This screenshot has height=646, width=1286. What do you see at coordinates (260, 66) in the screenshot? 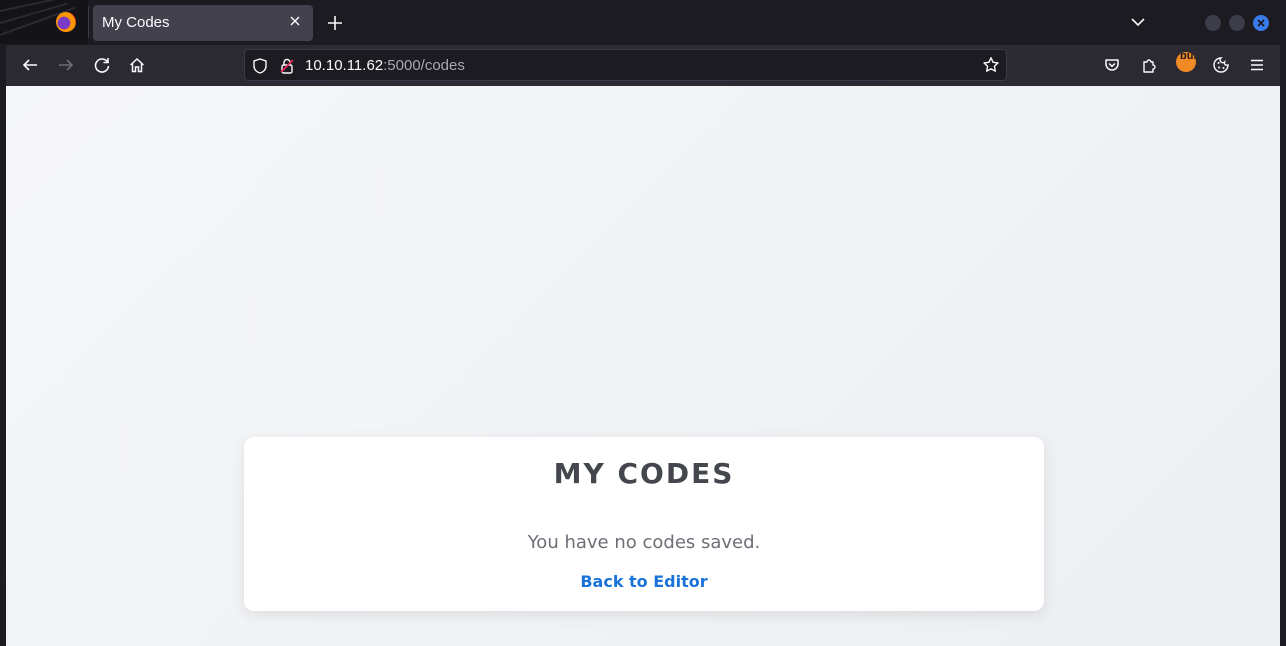
I see `shield-icon` at bounding box center [260, 66].